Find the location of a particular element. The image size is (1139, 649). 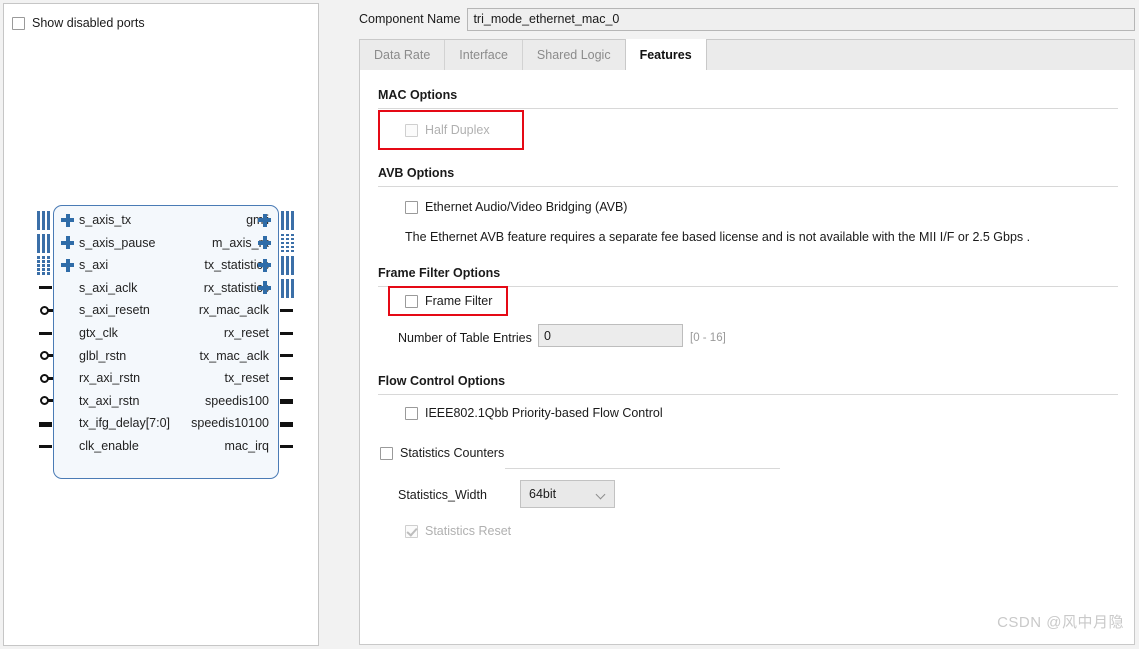

avb-options-heading: AVB Options is located at coordinates (416, 173).